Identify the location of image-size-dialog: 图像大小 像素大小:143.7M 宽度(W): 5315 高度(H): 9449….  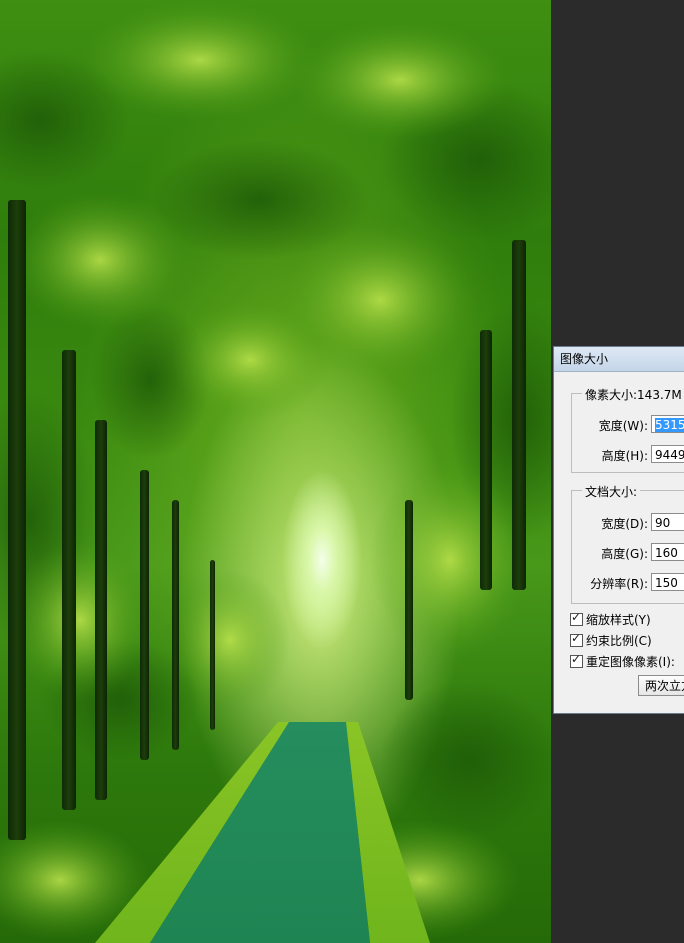
(618, 530).